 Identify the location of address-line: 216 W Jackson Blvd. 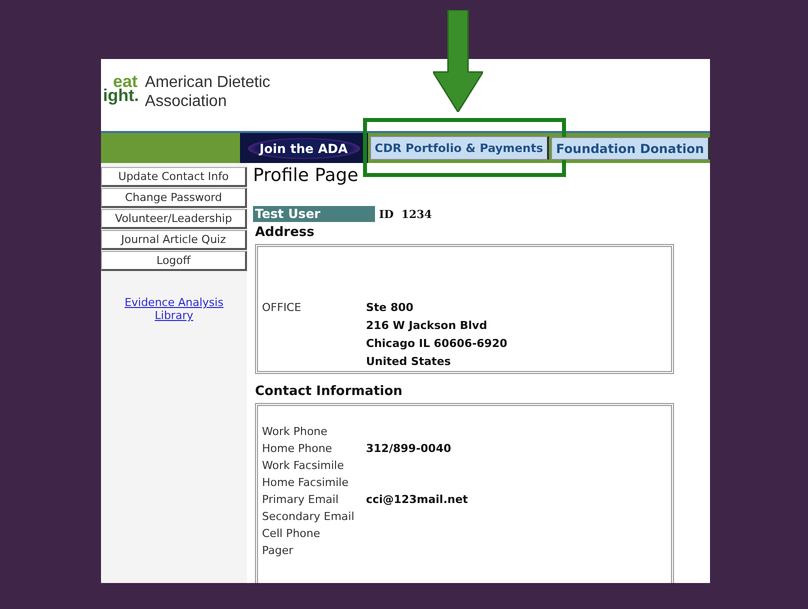
(427, 326).